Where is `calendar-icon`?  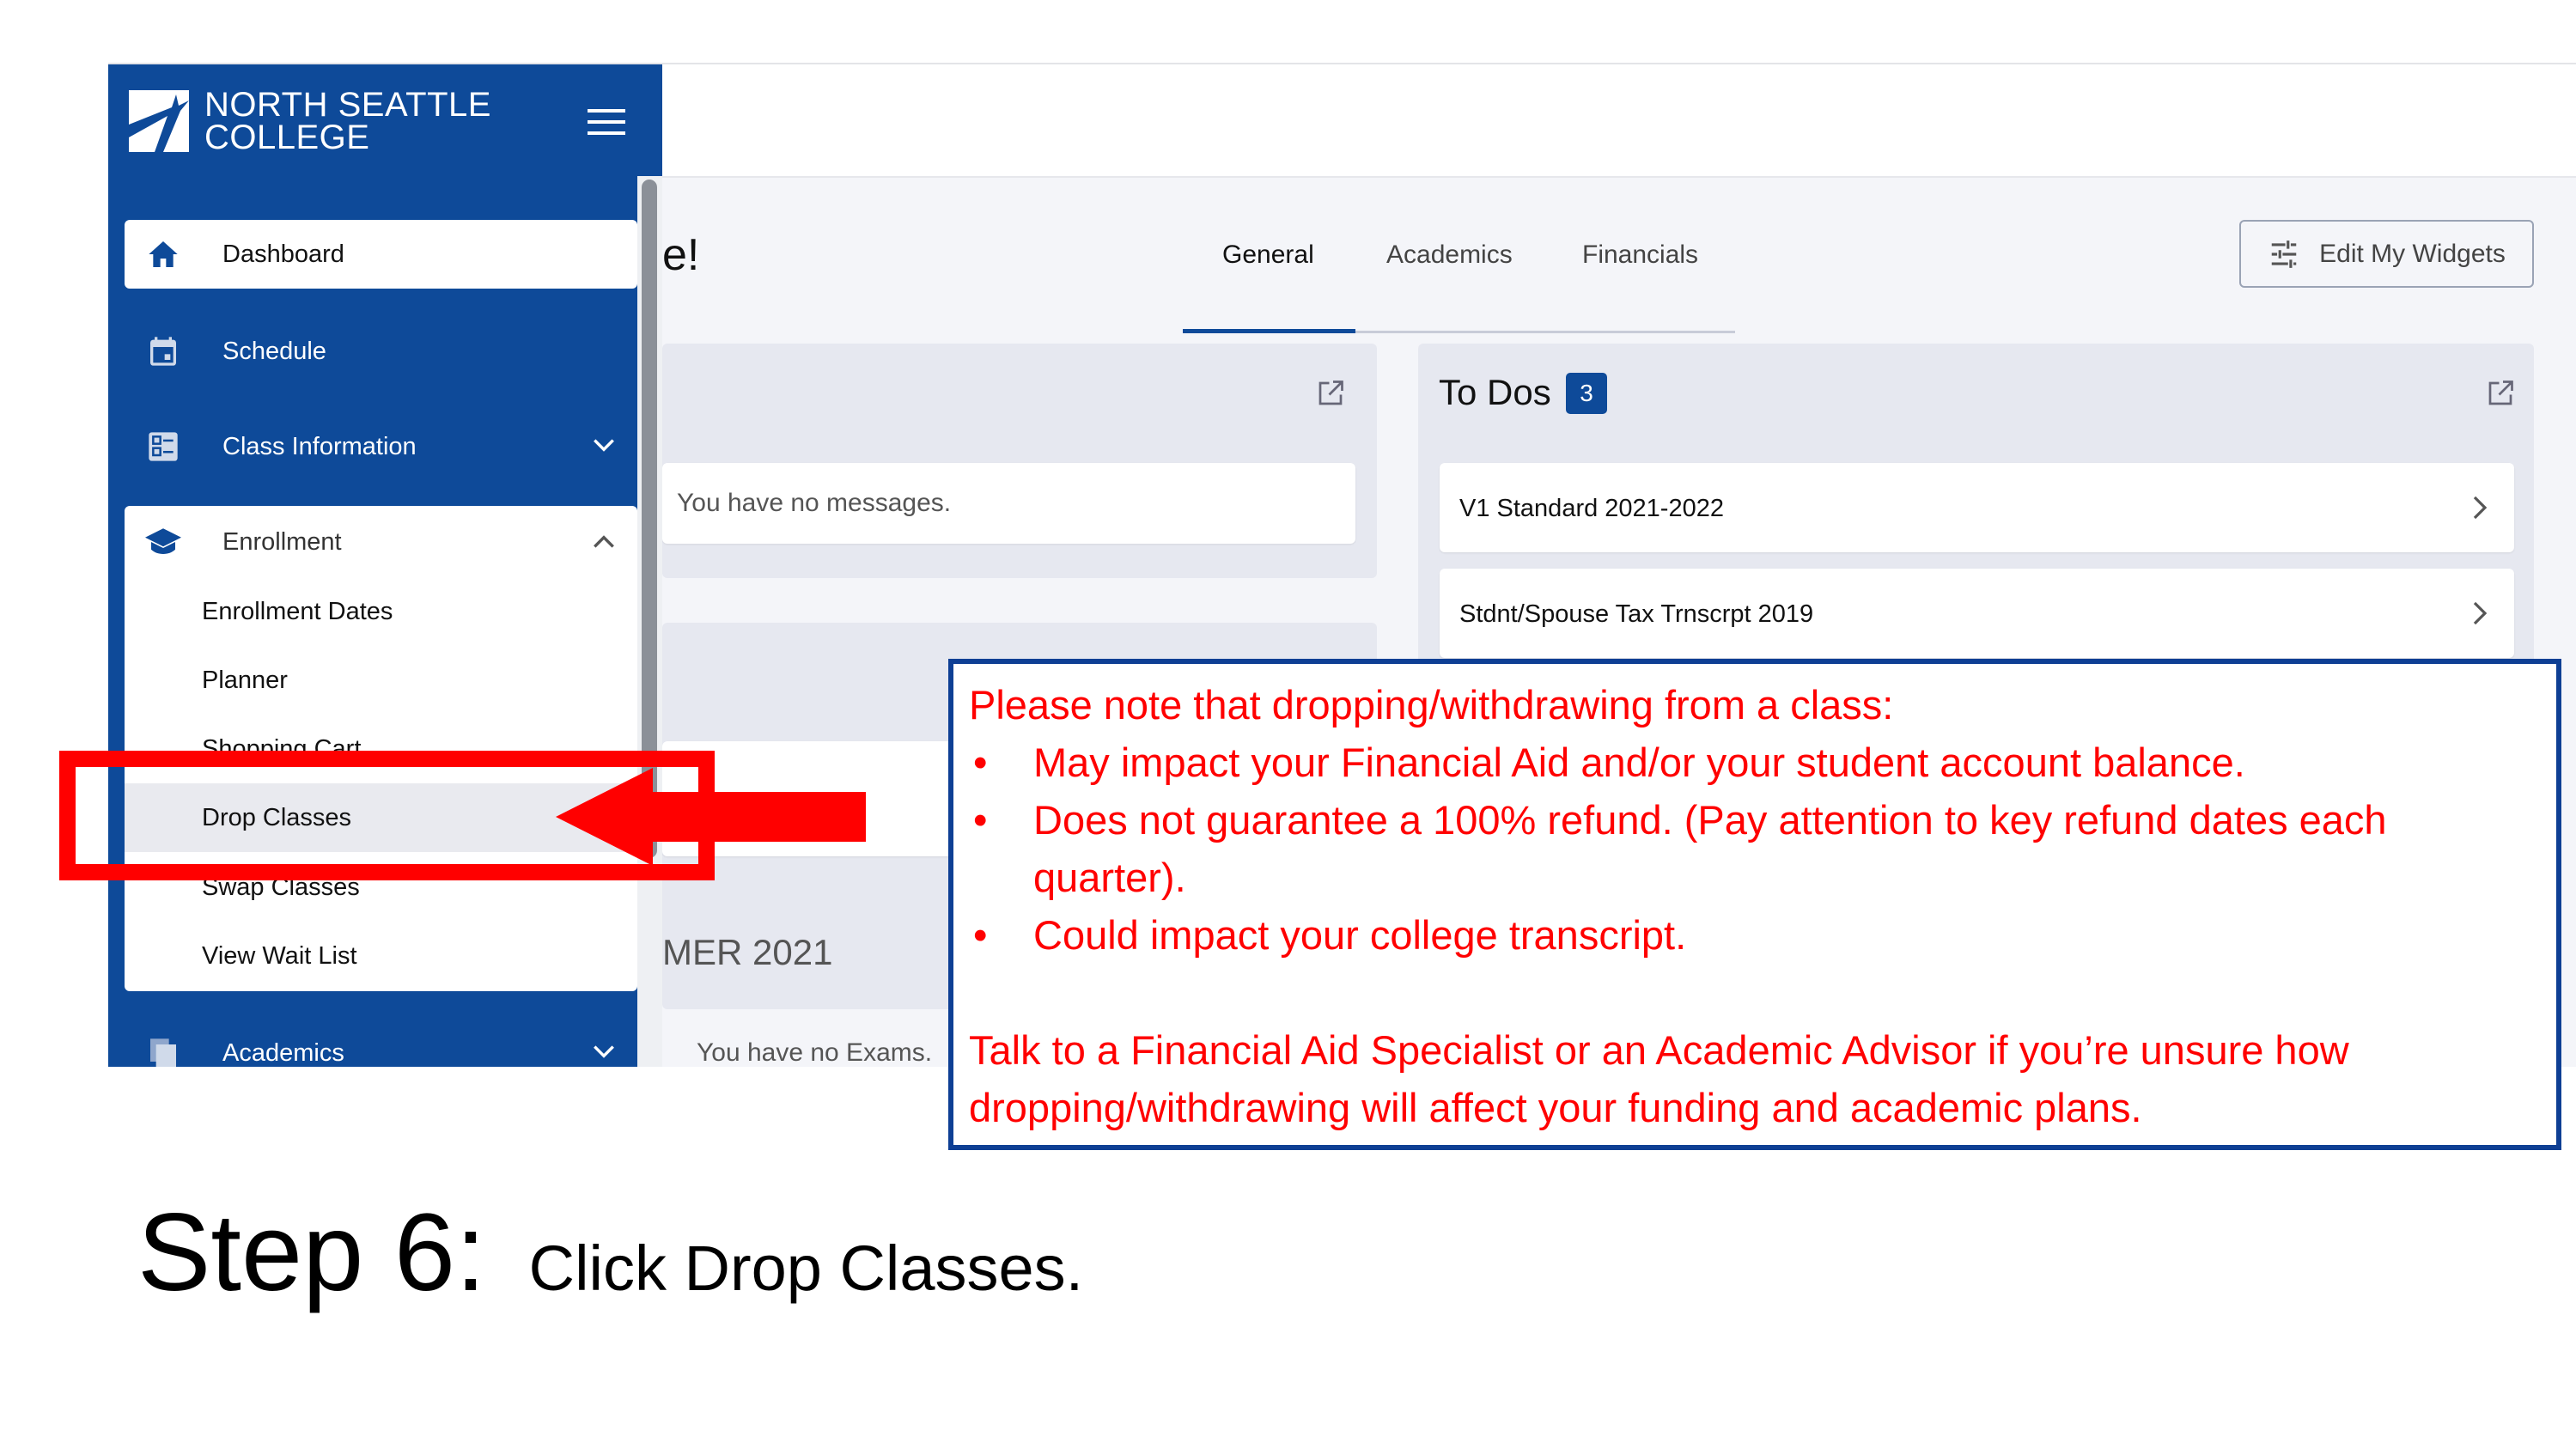 calendar-icon is located at coordinates (163, 351).